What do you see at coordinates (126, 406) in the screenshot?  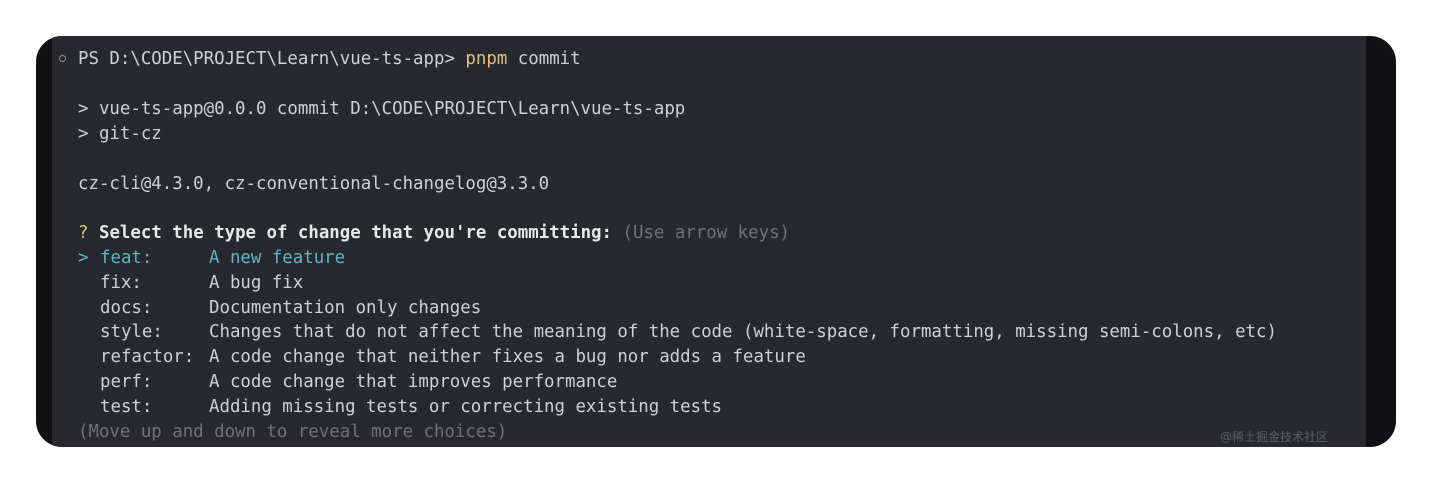 I see `choice-type: test:` at bounding box center [126, 406].